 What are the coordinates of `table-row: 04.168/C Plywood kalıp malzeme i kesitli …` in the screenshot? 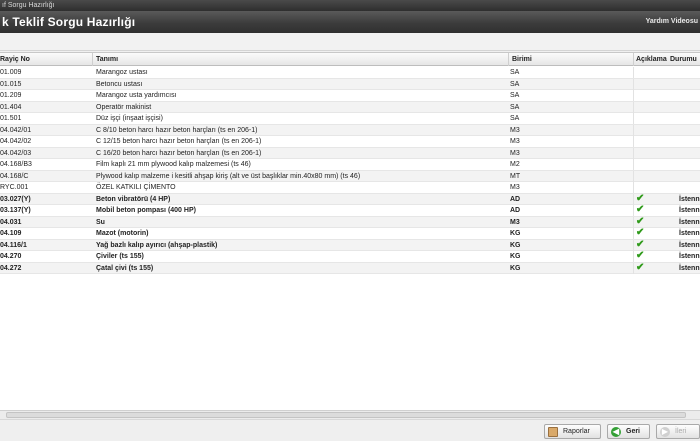 It's located at (350, 176).